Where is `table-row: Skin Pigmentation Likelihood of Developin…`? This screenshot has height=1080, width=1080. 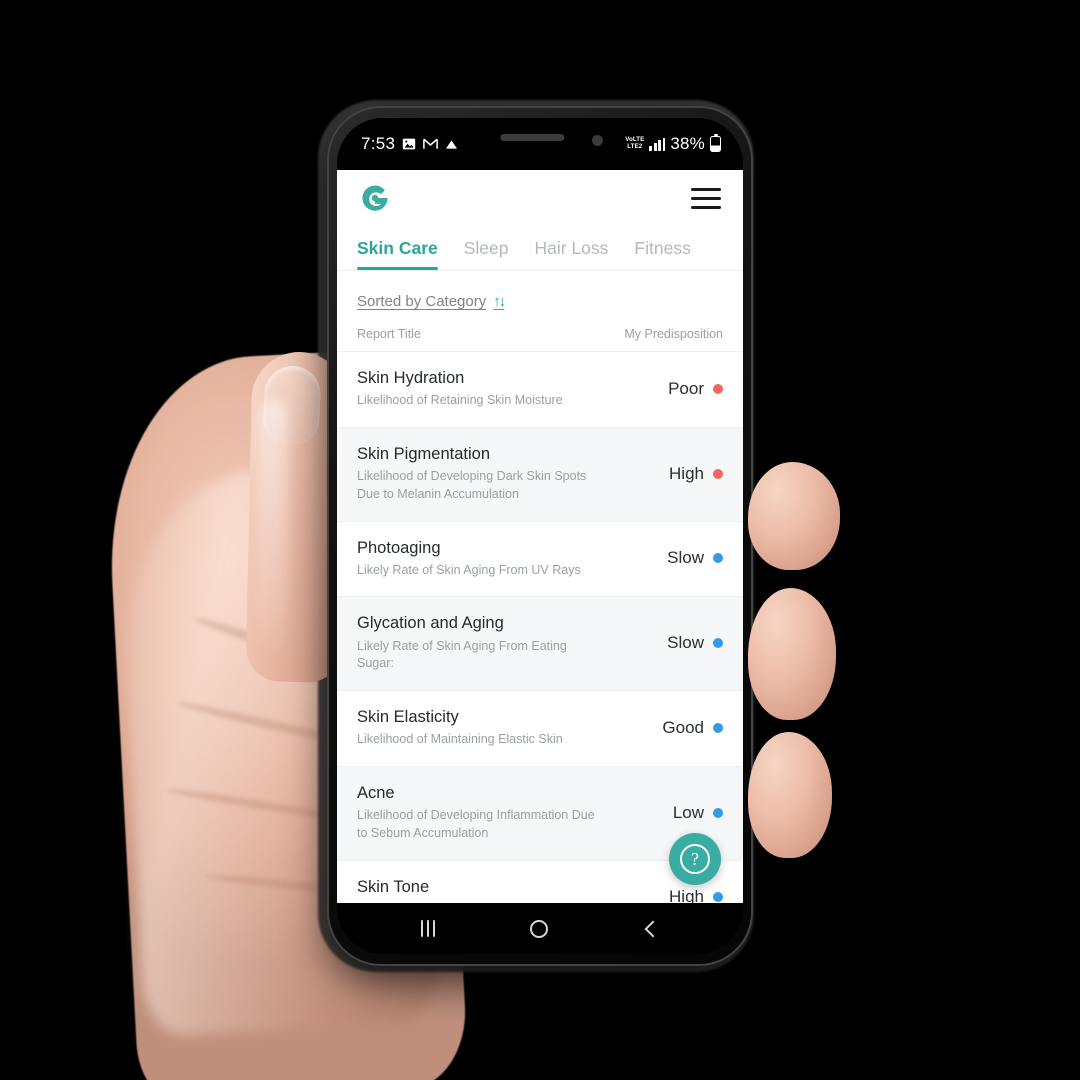 table-row: Skin Pigmentation Likelihood of Developin… is located at coordinates (540, 473).